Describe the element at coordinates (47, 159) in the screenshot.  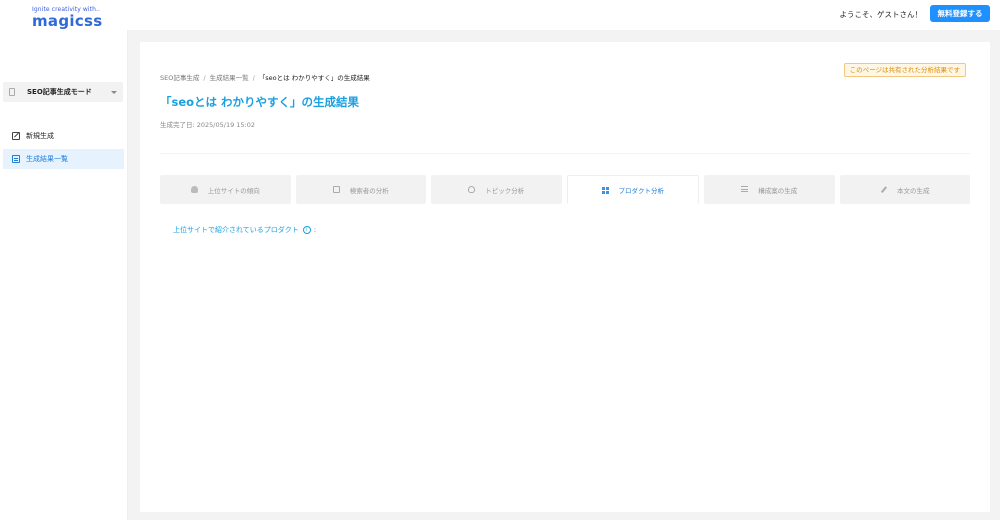
I see `sidebar-item-label: 生成結果一覧` at that location.